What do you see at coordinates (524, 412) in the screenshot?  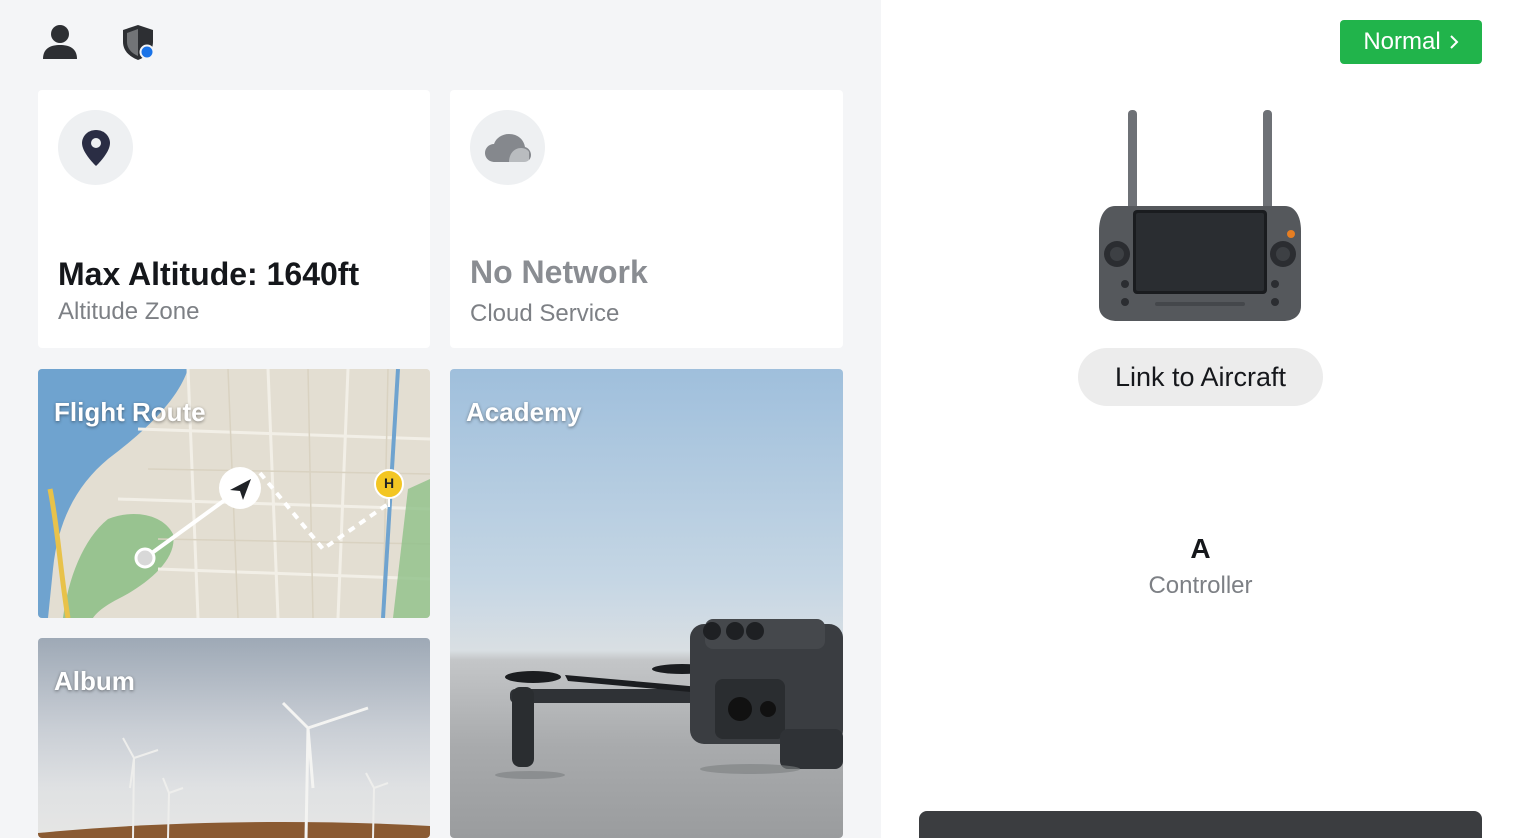 I see `academy-label: Academy` at bounding box center [524, 412].